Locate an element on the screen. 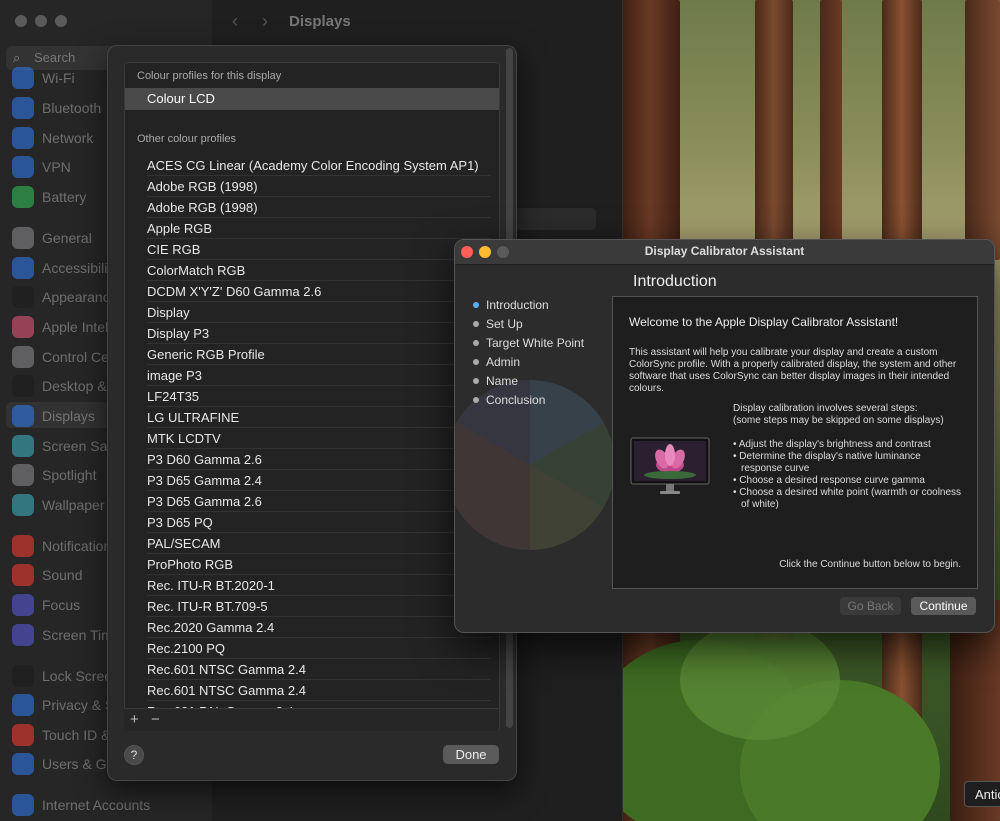  profile-row: Display P3 is located at coordinates (319, 333).